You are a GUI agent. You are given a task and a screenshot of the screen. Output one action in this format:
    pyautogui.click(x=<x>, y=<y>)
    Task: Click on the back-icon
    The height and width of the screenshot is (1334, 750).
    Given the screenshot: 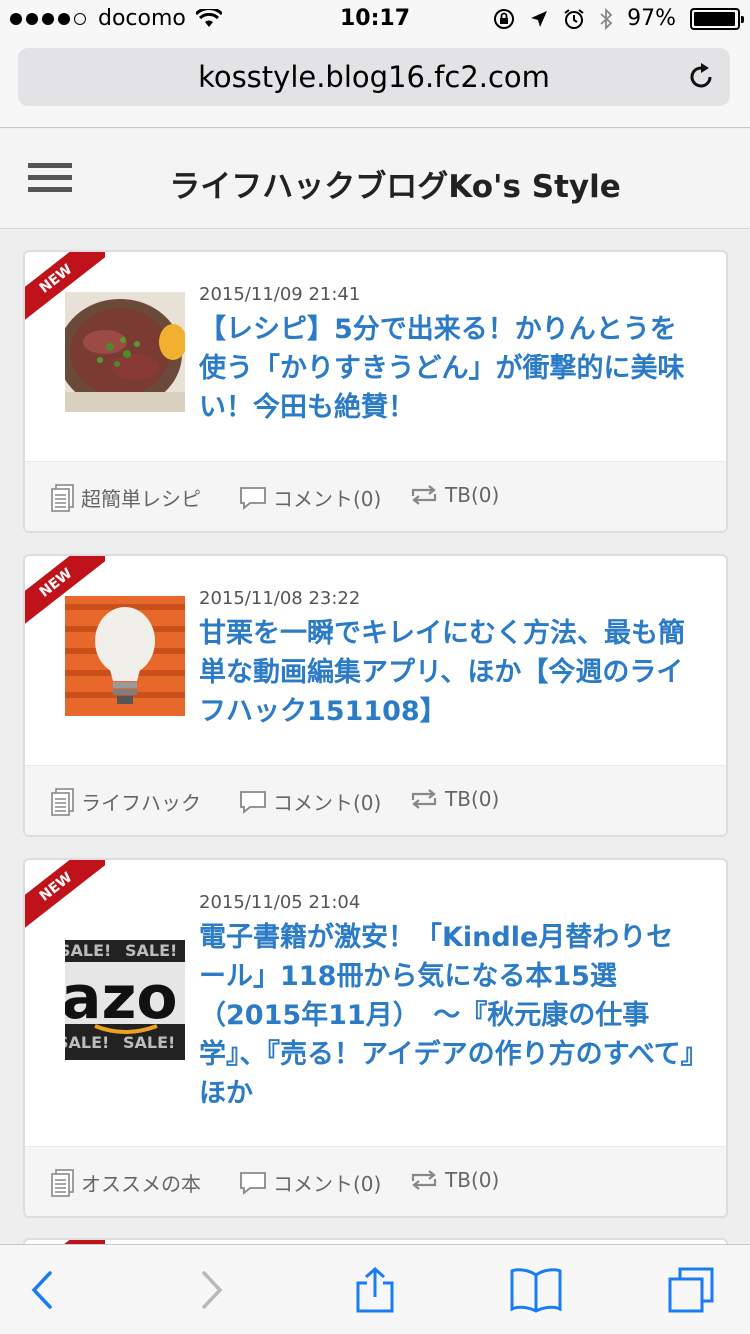 What is the action you would take?
    pyautogui.click(x=45, y=1290)
    